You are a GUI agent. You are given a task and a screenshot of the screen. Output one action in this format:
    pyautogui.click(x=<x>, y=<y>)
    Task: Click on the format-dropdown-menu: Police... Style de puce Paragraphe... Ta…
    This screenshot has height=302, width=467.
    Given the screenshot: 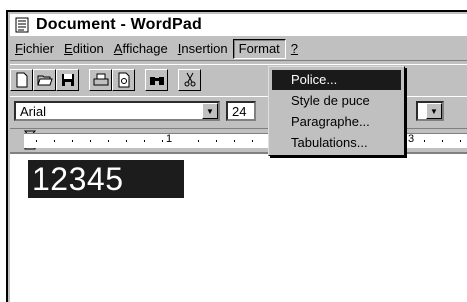 What is the action you would take?
    pyautogui.click(x=336, y=111)
    